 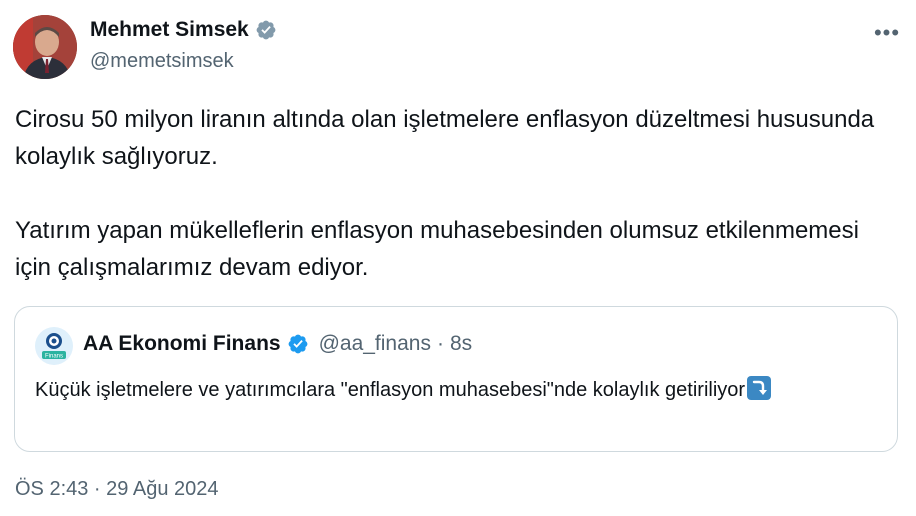 I want to click on quote-author-name: AA Ekonomi Finans, so click(x=182, y=344).